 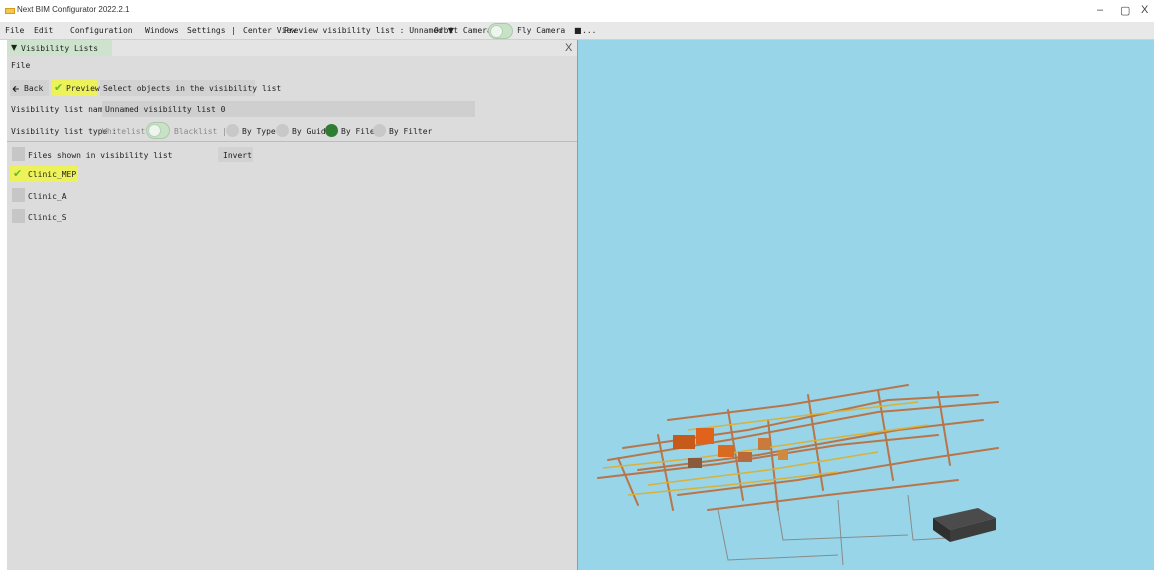 What do you see at coordinates (358, 131) in the screenshot?
I see `by-file-label: By File` at bounding box center [358, 131].